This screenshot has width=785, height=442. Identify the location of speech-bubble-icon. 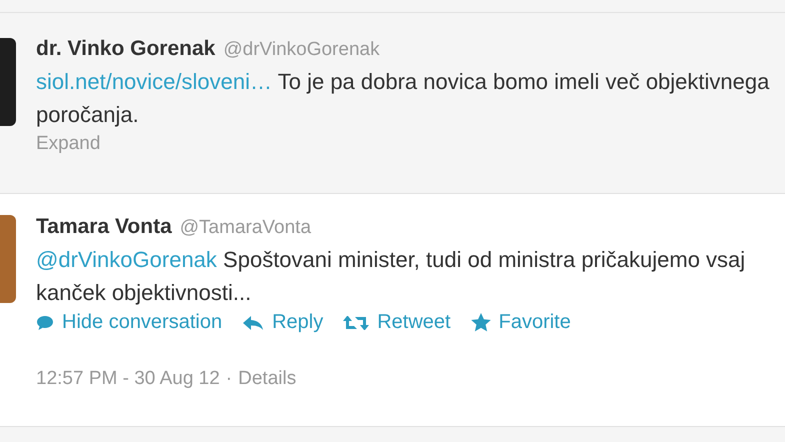
(45, 322).